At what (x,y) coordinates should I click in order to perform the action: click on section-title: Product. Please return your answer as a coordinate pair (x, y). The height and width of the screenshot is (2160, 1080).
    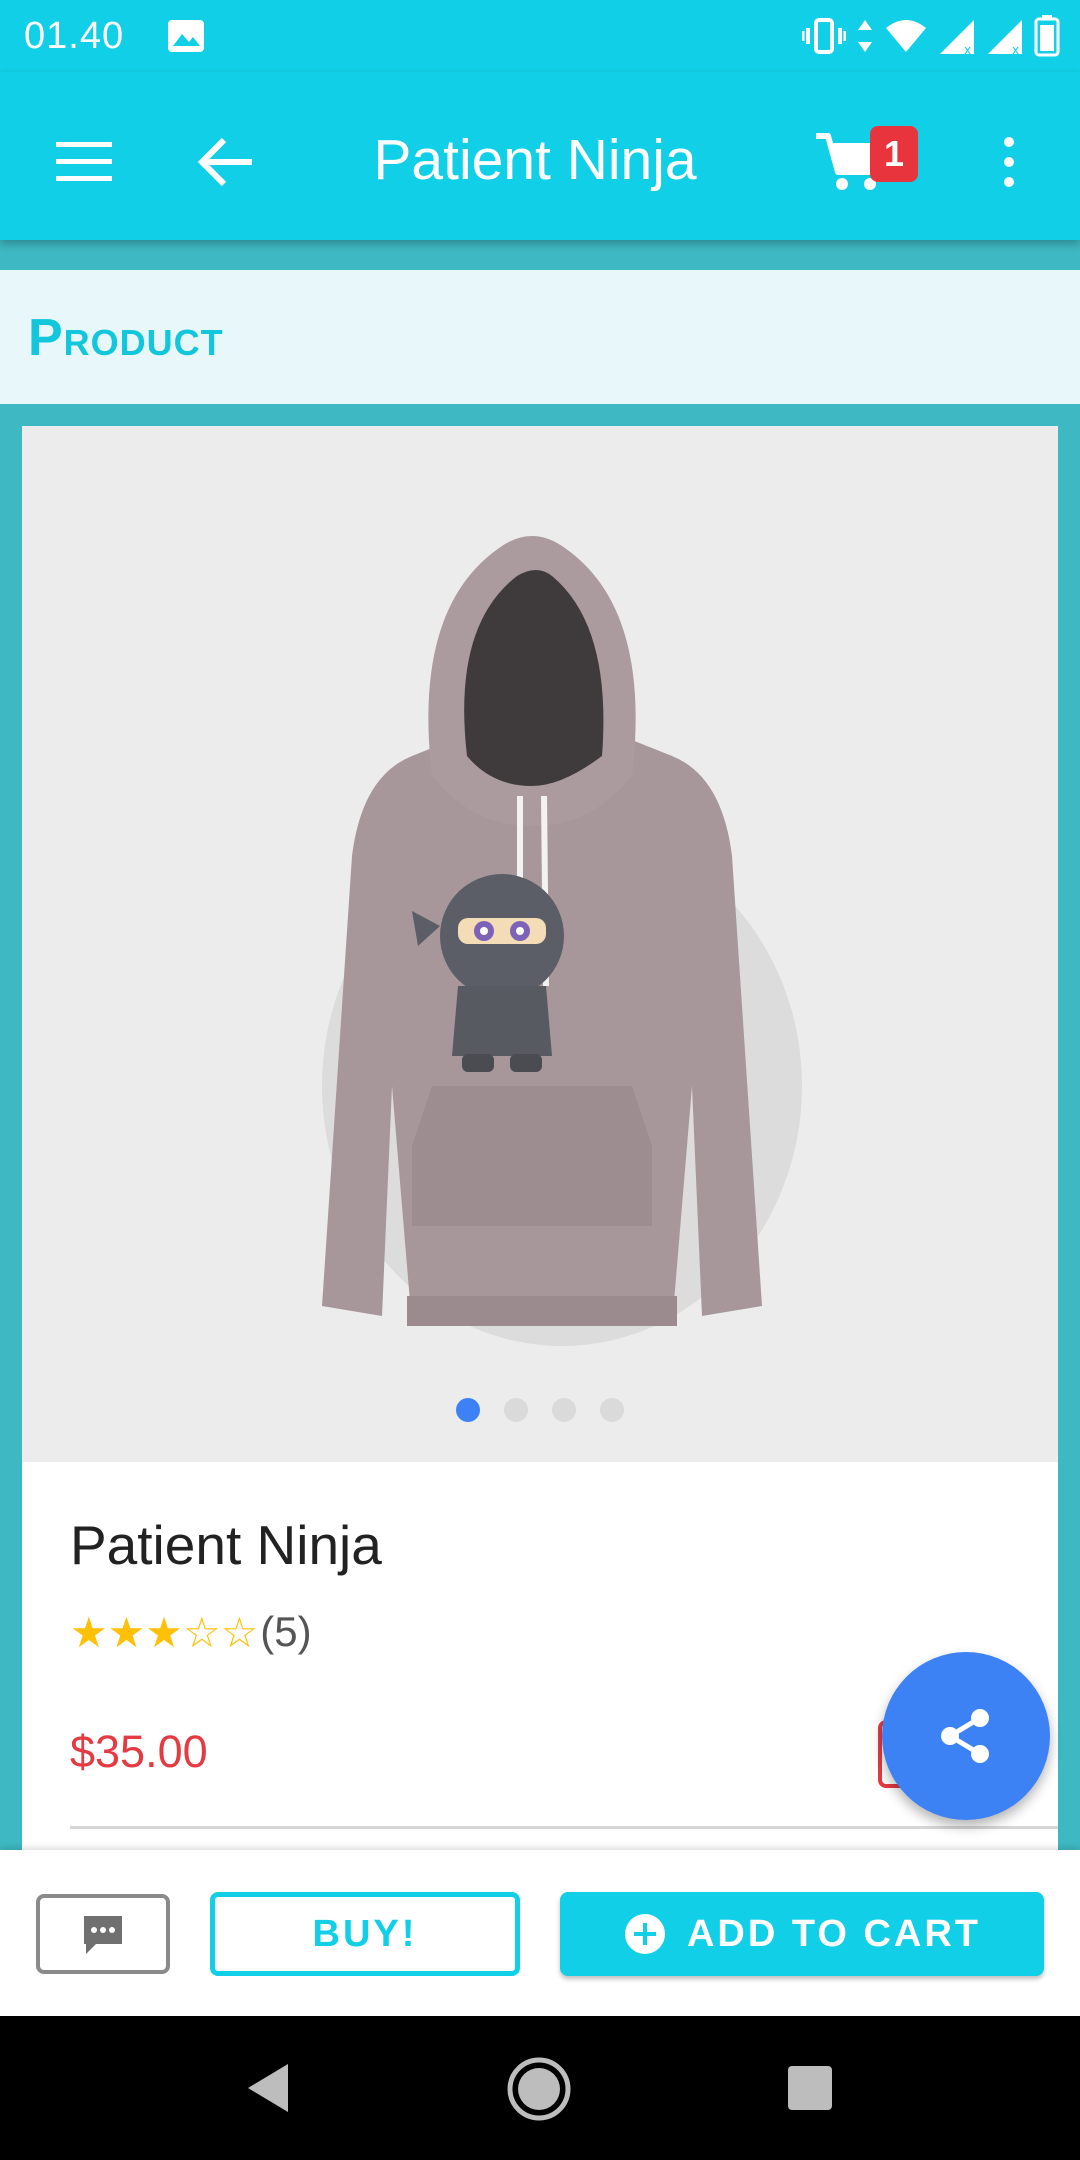
    Looking at the image, I should click on (126, 338).